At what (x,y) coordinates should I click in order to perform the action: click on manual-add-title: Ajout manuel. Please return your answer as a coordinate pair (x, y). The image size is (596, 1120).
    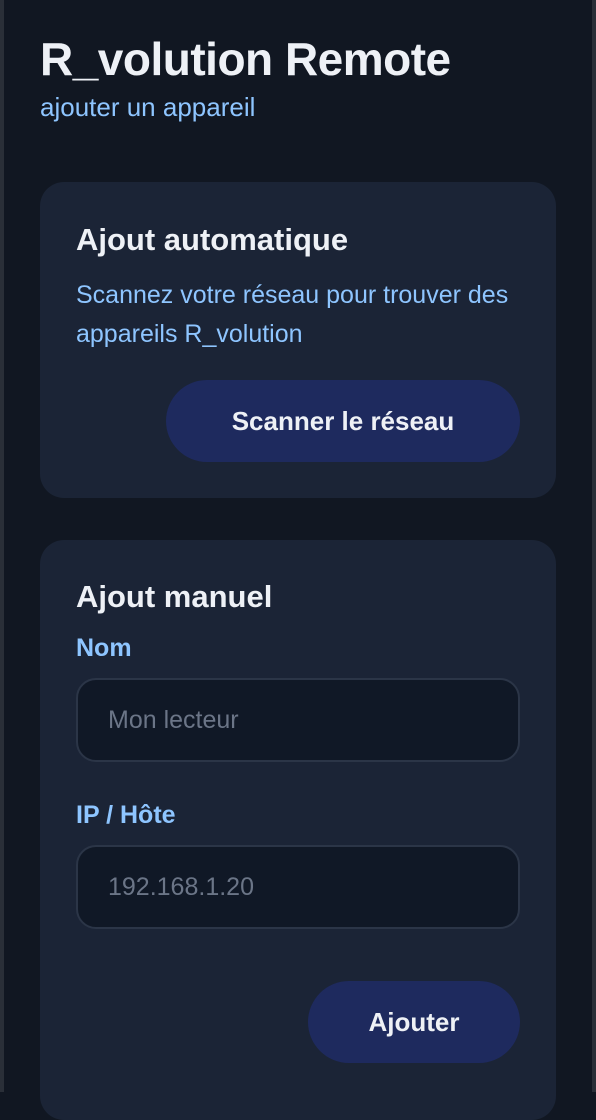
    Looking at the image, I should click on (174, 596).